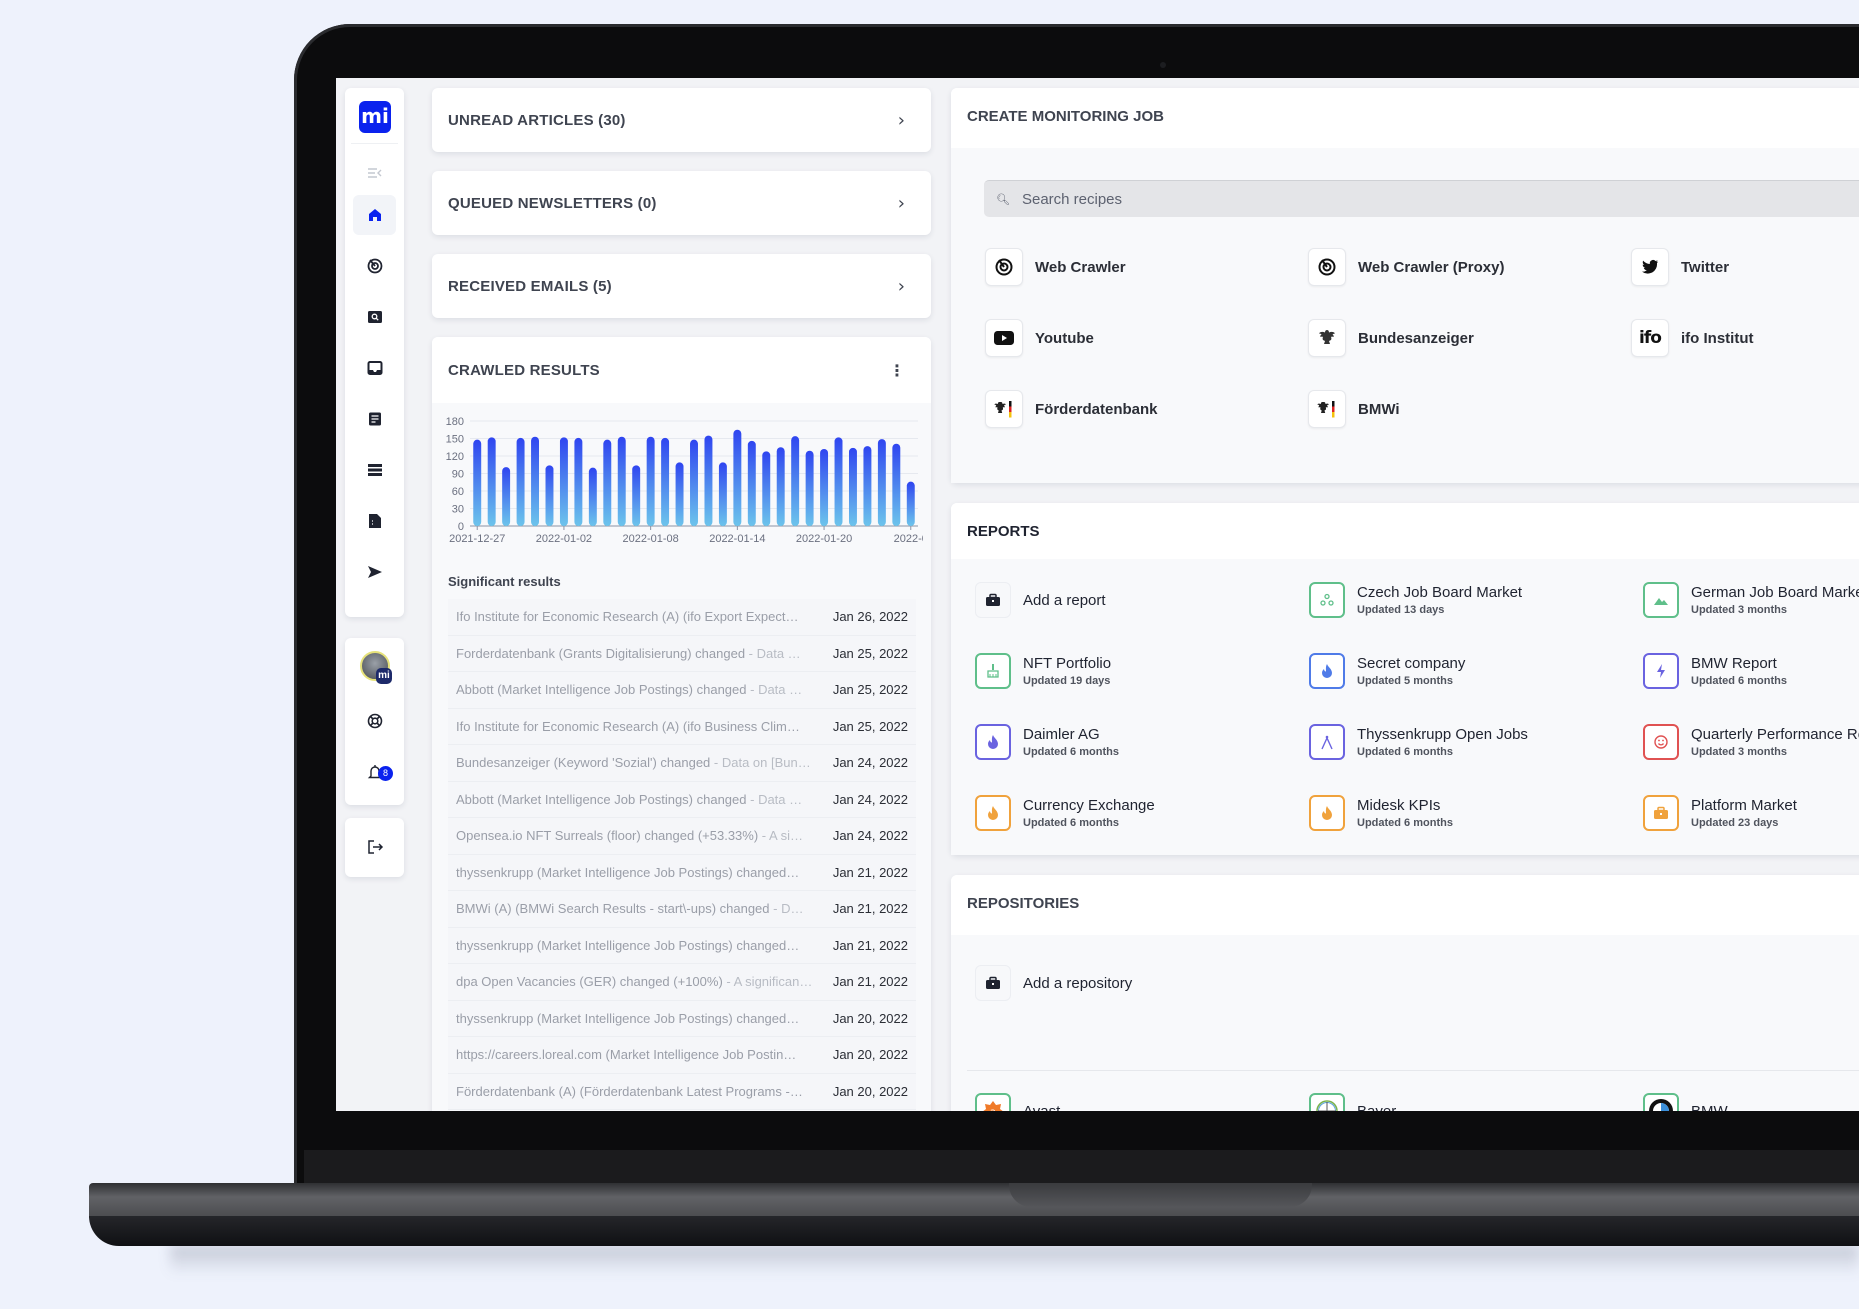 This screenshot has width=1859, height=1309. Describe the element at coordinates (1004, 338) in the screenshot. I see `youtube-icon` at that location.